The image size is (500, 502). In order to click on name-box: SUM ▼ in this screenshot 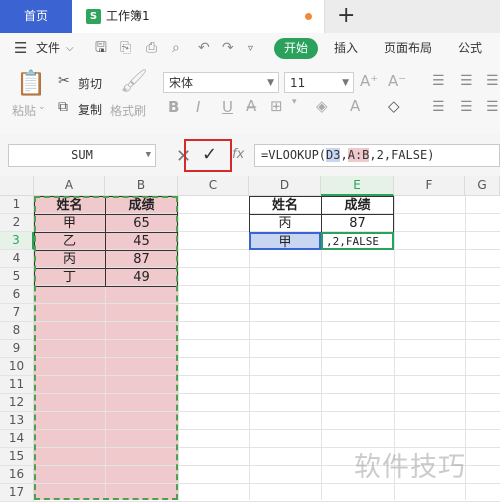, I will do `click(82, 155)`.